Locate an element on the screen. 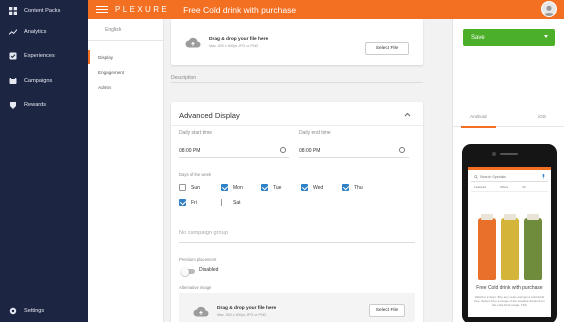 This screenshot has width=564, height=322. nav-label: Content Packs is located at coordinates (42, 11).